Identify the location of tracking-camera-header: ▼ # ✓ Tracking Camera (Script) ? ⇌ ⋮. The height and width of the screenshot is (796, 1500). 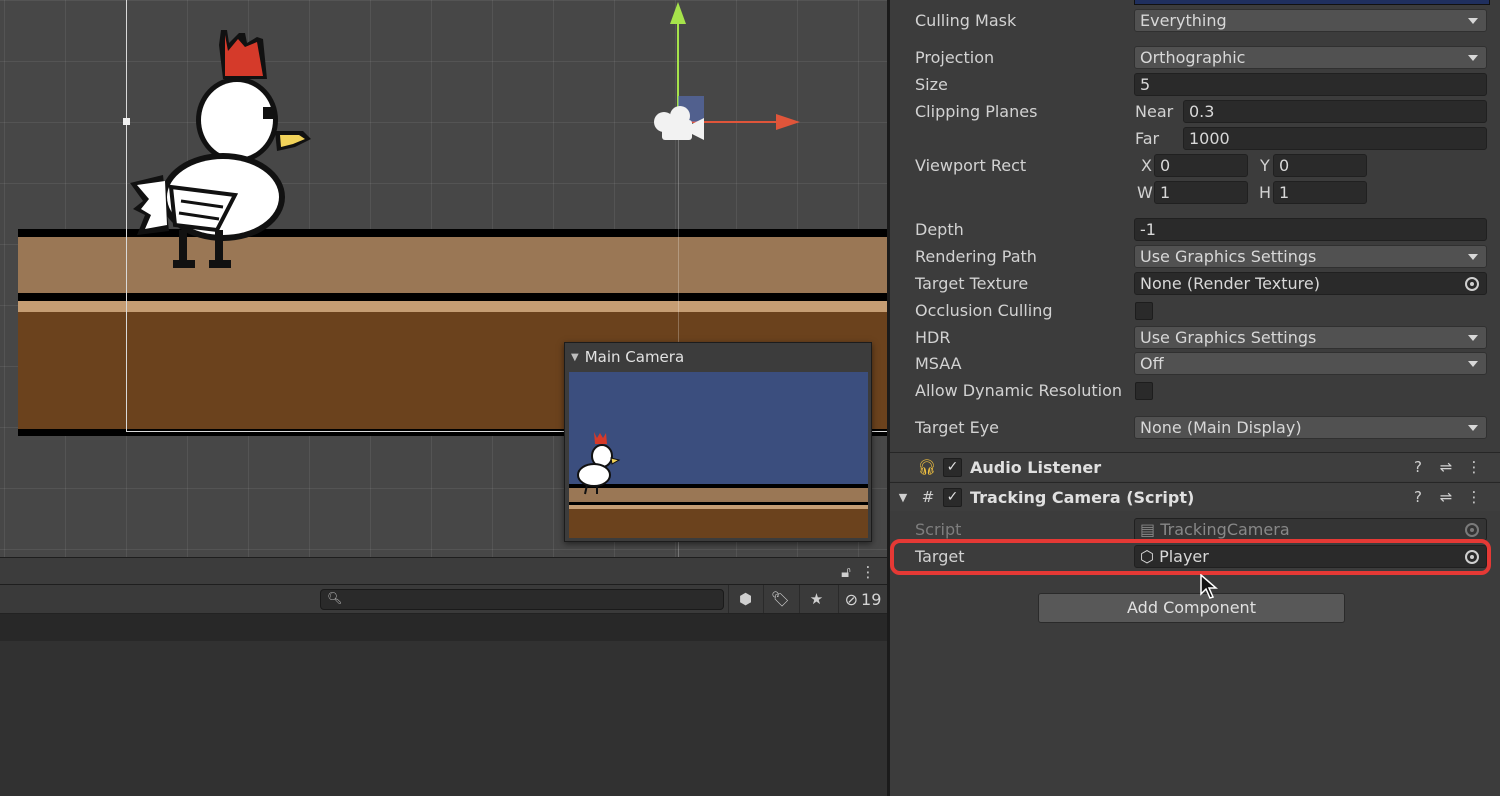
(1195, 496).